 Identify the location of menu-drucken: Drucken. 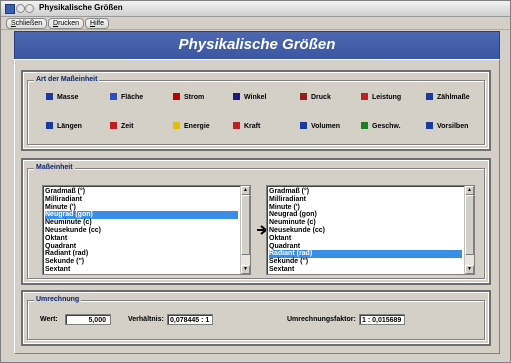
(66, 23).